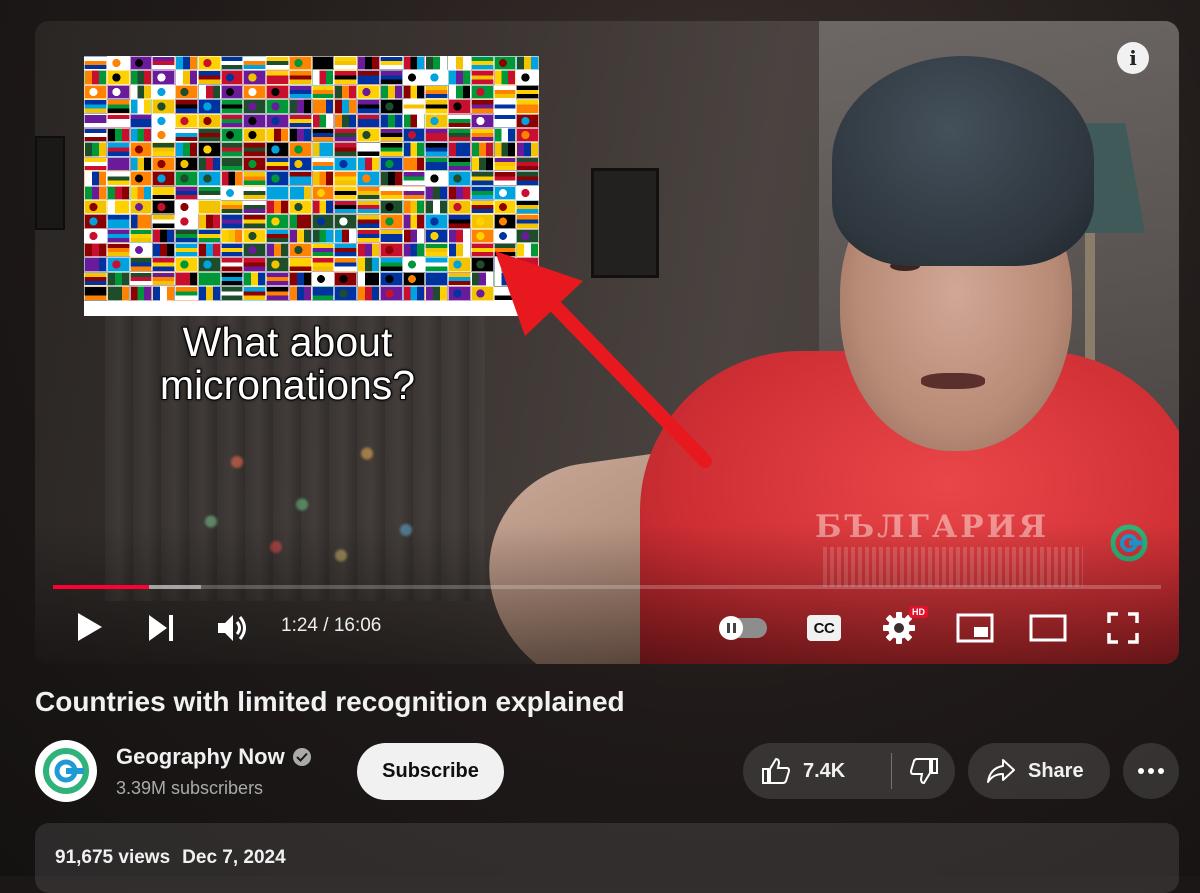  I want to click on subscribe-button: Subscribe, so click(430, 771).